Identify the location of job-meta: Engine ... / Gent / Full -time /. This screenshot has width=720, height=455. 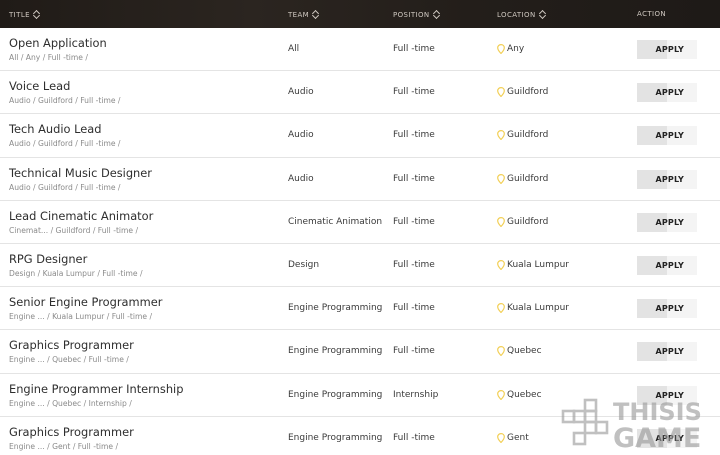
(64, 446).